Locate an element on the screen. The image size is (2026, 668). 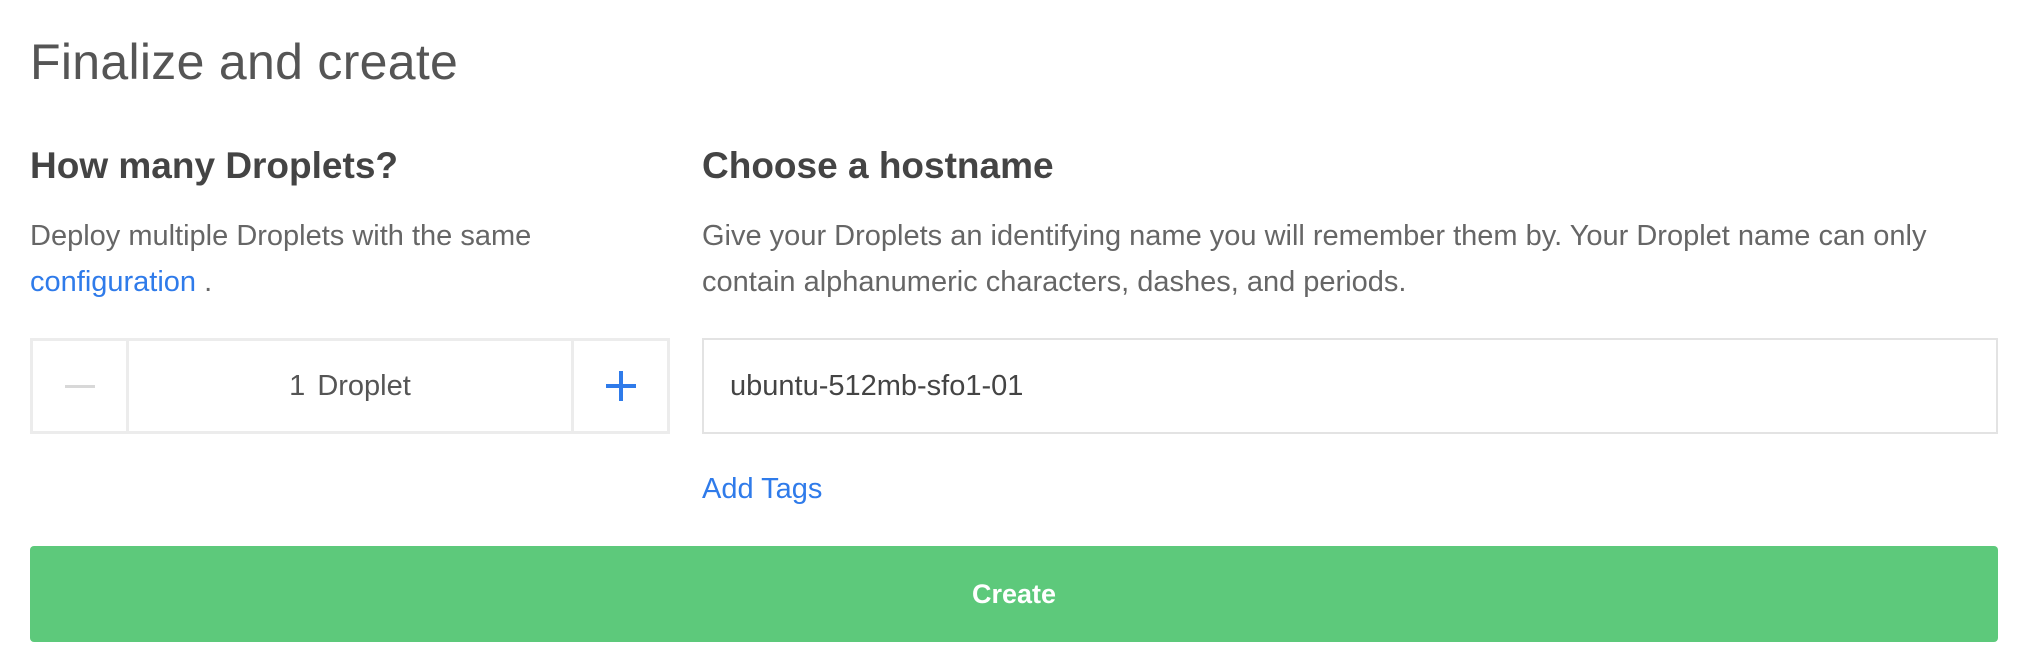
droplet-quantity-stepper: 1 Droplet is located at coordinates (350, 386).